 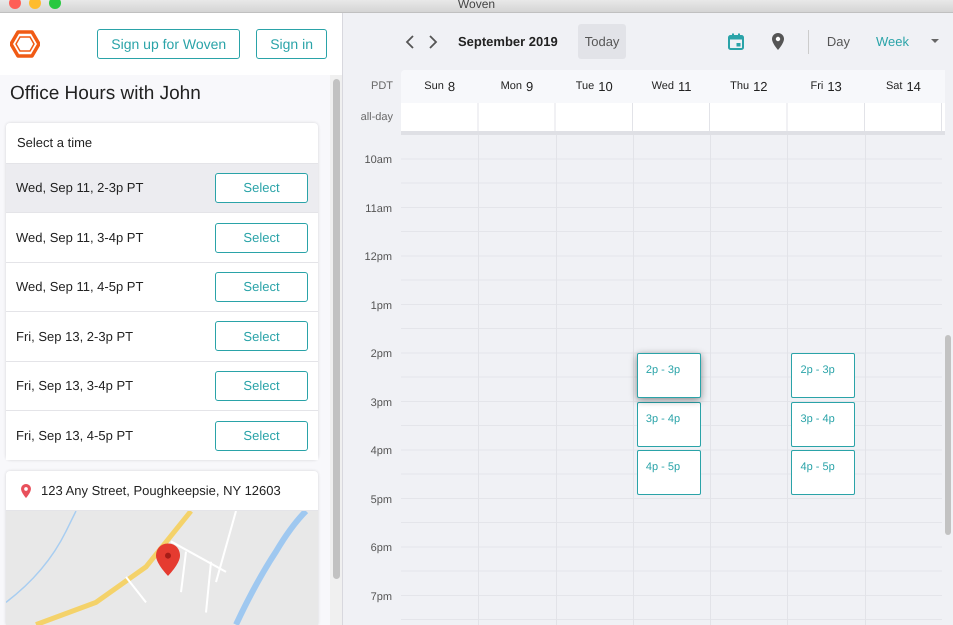 I want to click on hour-label: 12pm, so click(x=378, y=257).